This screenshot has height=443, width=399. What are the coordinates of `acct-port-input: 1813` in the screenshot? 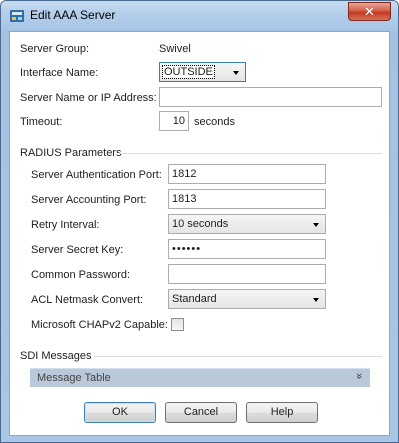 It's located at (247, 199).